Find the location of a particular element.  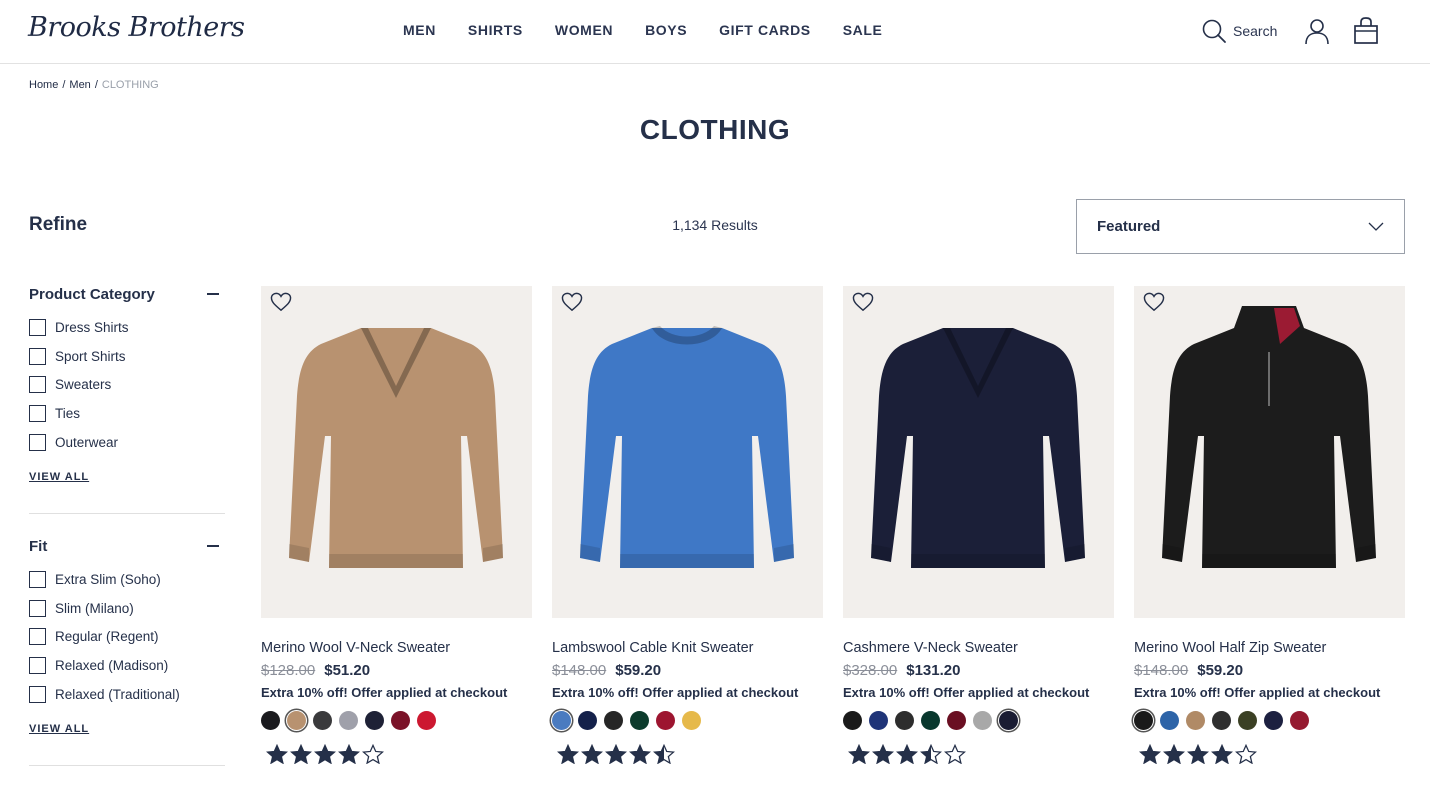

breadcrumb-home: Home is located at coordinates (43, 85).